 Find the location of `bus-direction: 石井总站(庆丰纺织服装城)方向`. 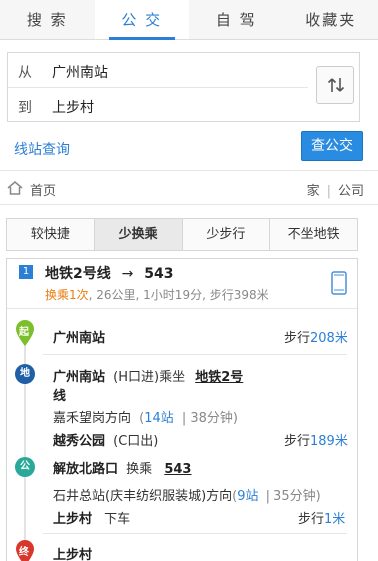

bus-direction: 石井总站(庆丰纺织服装城)方向 is located at coordinates (143, 496).